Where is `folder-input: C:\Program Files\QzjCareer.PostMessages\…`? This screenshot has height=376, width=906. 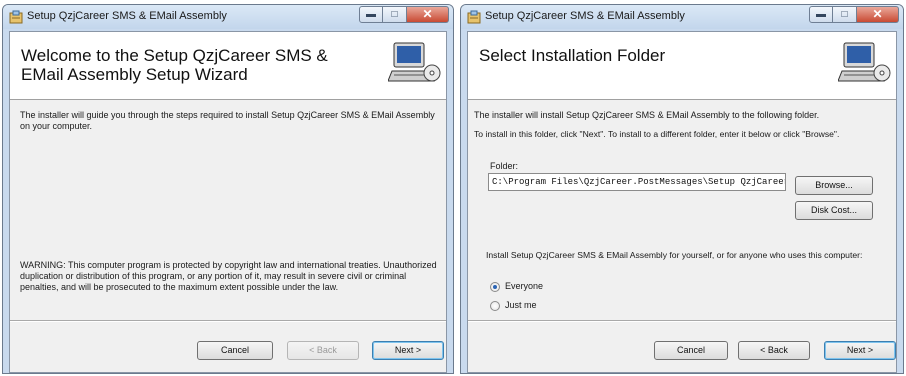
folder-input: C:\Program Files\QzjCareer.PostMessages\… is located at coordinates (637, 182).